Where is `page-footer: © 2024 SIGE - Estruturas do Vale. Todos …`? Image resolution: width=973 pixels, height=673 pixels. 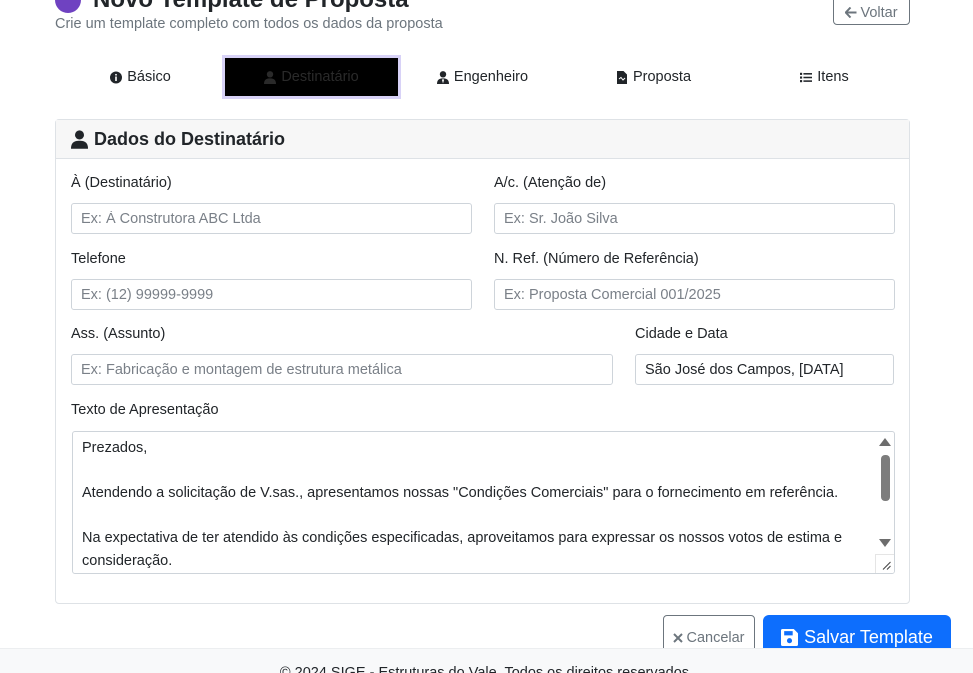 page-footer: © 2024 SIGE - Estruturas do Vale. Todos … is located at coordinates (486, 660).